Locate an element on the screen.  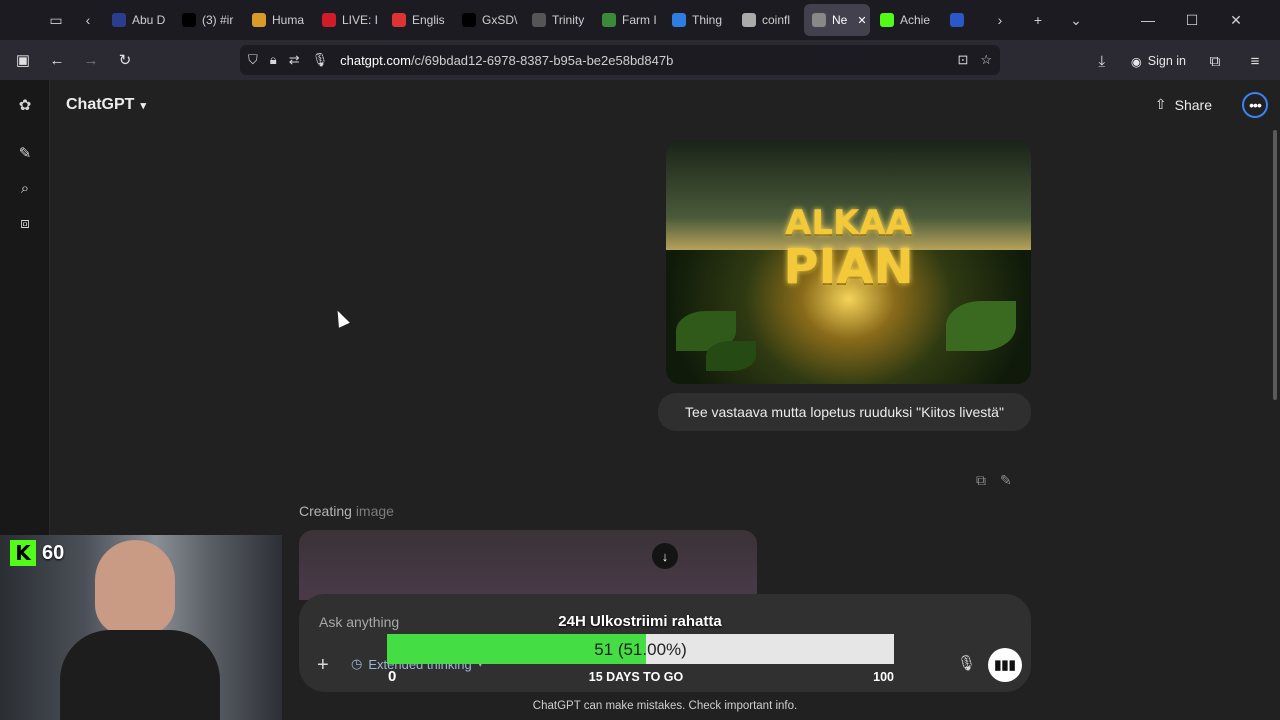
model-selector: ChatGPT ▾ is located at coordinates (106, 105).